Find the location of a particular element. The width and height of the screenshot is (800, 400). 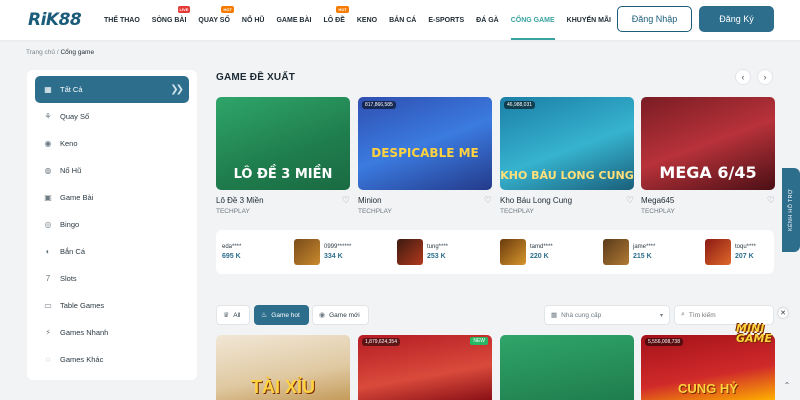

breadcrumb-home: Trang chủ is located at coordinates (40, 52).